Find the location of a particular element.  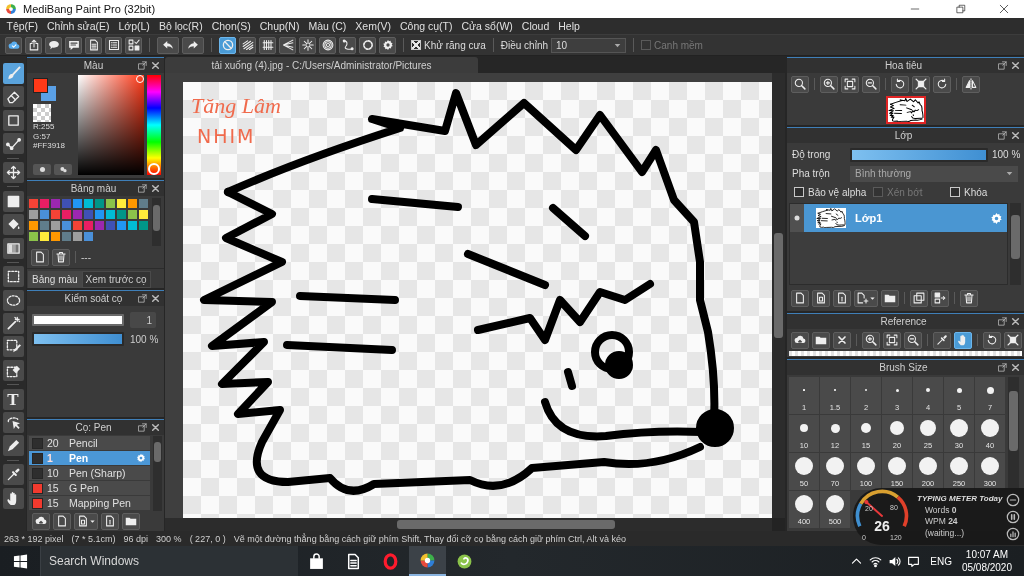

pause-circle-icon is located at coordinates (1013, 516).